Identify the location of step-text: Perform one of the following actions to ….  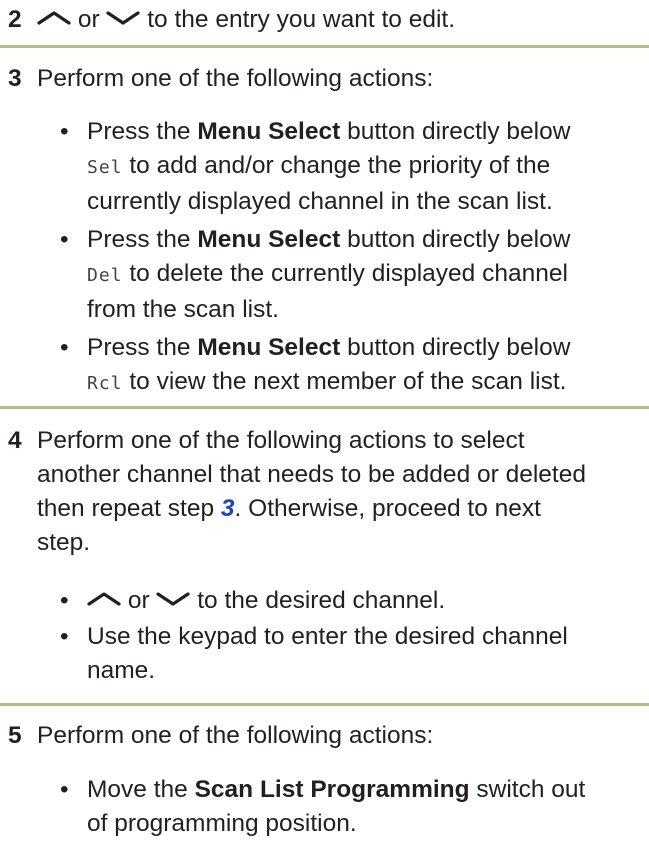
(311, 491).